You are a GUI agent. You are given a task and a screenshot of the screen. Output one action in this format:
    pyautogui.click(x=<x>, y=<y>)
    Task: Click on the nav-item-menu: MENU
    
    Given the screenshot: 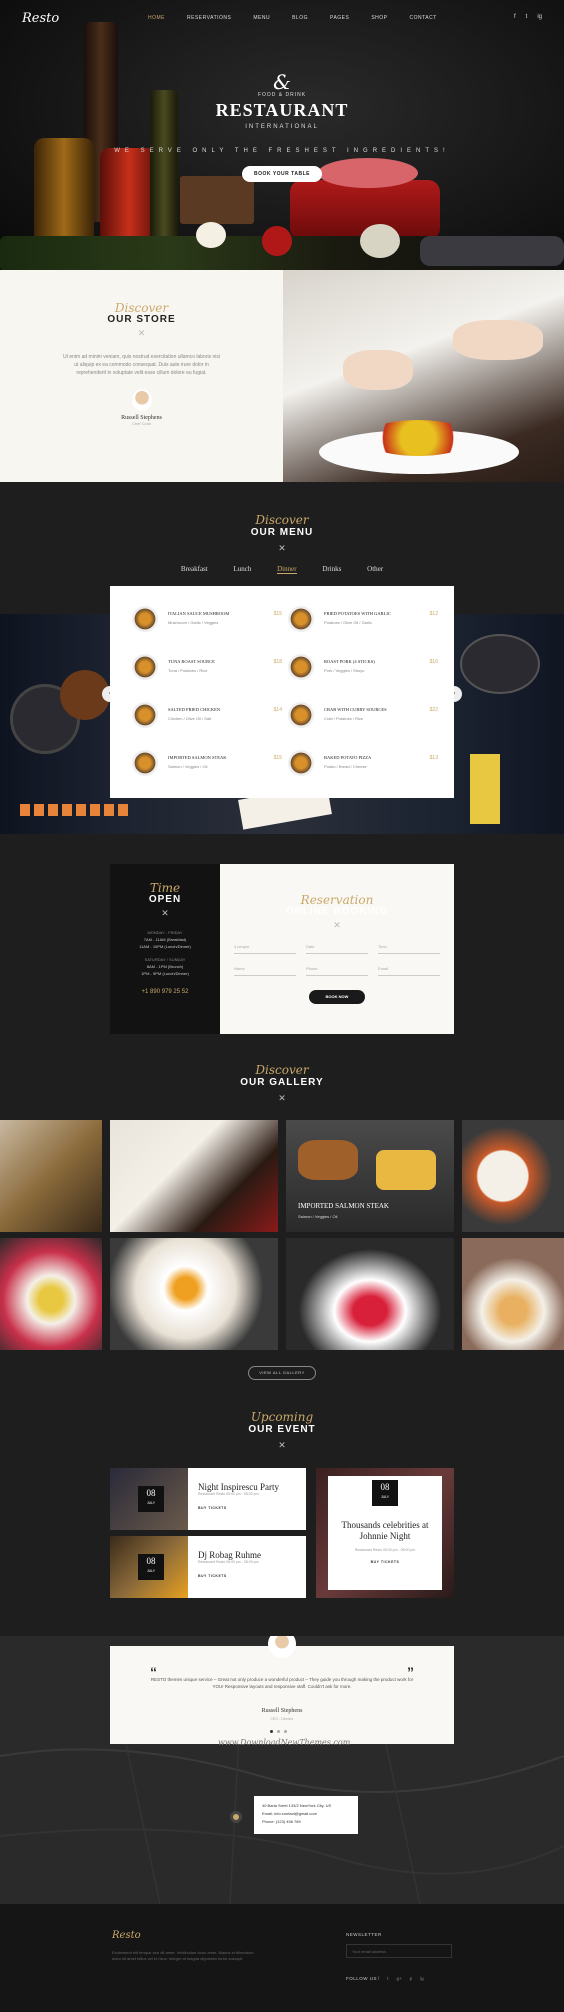 What is the action you would take?
    pyautogui.click(x=261, y=18)
    